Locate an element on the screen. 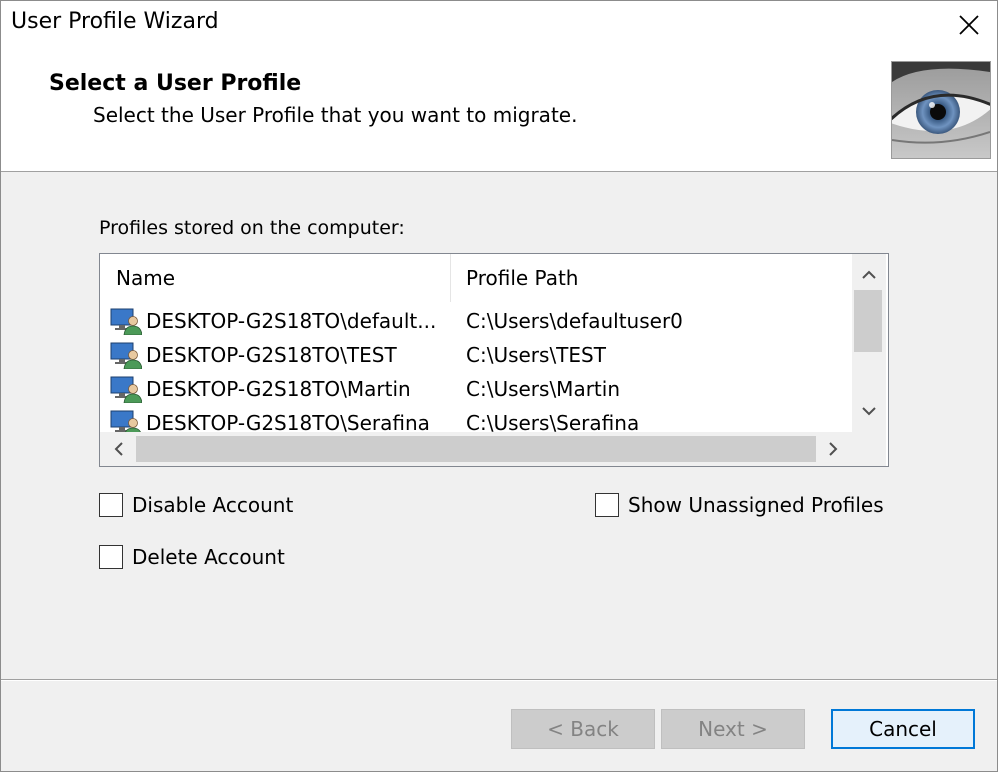  delete-account-label: Delete Account is located at coordinates (208, 557).